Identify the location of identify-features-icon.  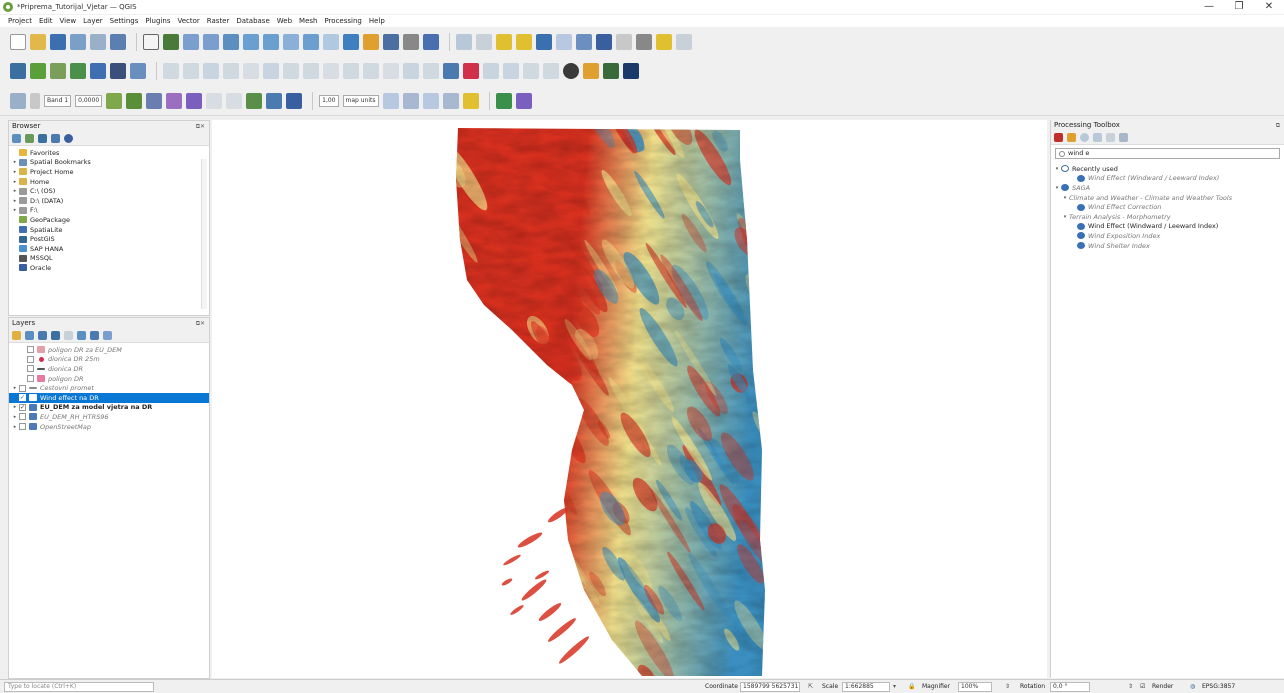
(464, 42).